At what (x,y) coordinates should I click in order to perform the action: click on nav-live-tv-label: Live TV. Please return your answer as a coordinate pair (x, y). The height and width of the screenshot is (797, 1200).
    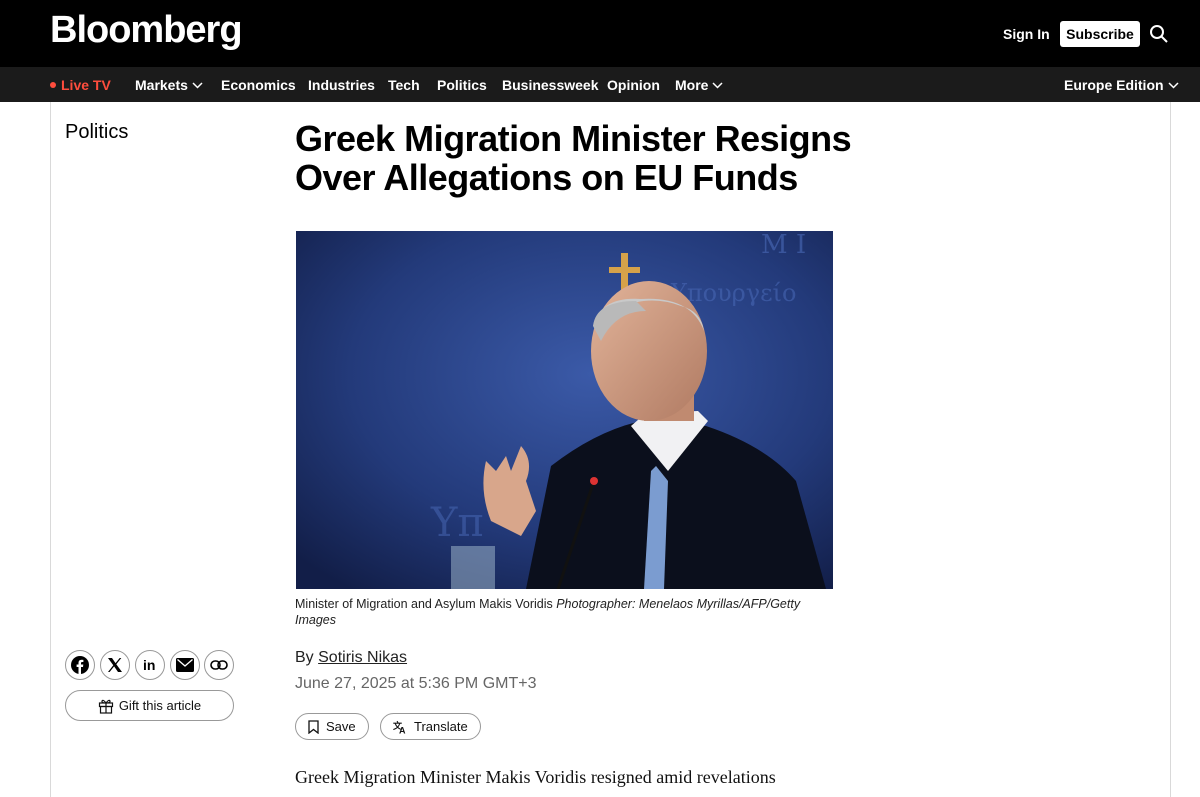
    Looking at the image, I should click on (86, 85).